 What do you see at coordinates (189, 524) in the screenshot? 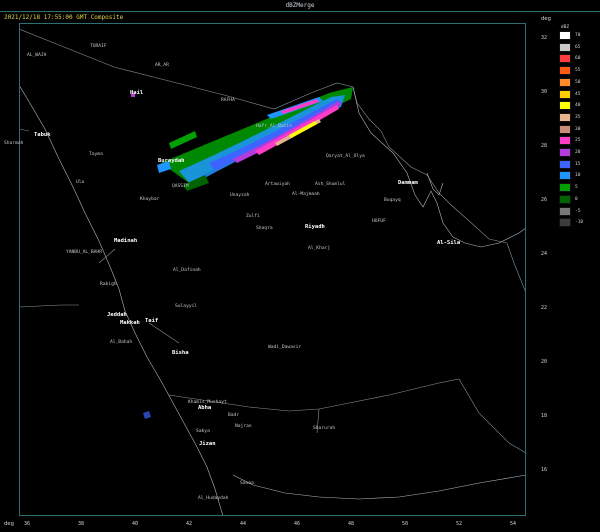
I see `lon-tick: 42` at bounding box center [189, 524].